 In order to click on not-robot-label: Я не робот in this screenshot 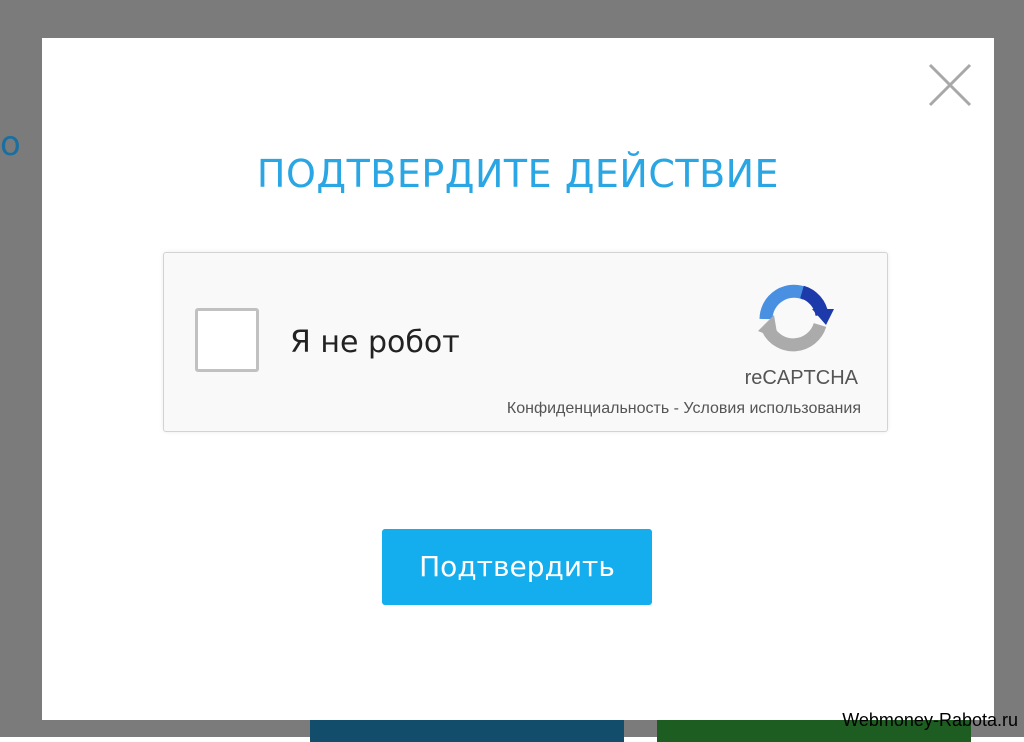, I will do `click(375, 343)`.